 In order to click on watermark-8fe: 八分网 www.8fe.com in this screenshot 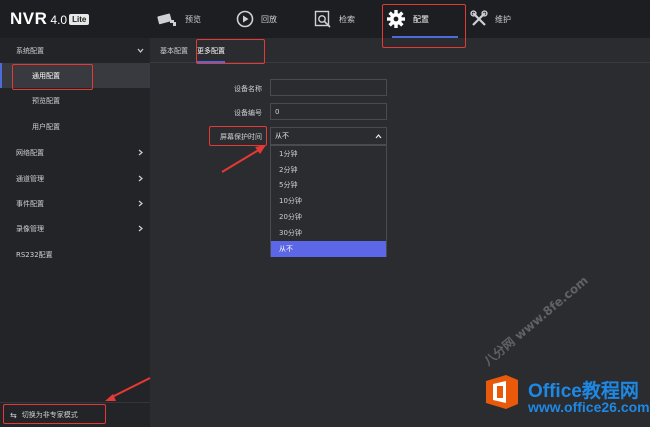, I will do `click(536, 321)`.